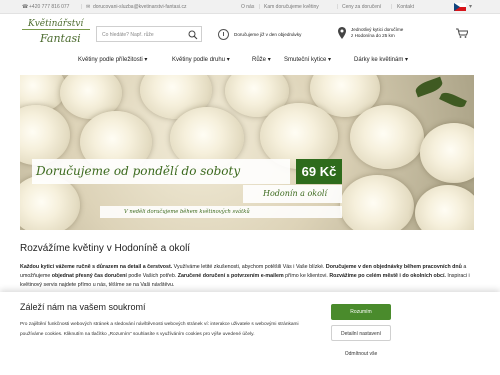 The height and width of the screenshot is (375, 500). Describe the element at coordinates (223, 34) in the screenshot. I see `clock-icon` at that location.